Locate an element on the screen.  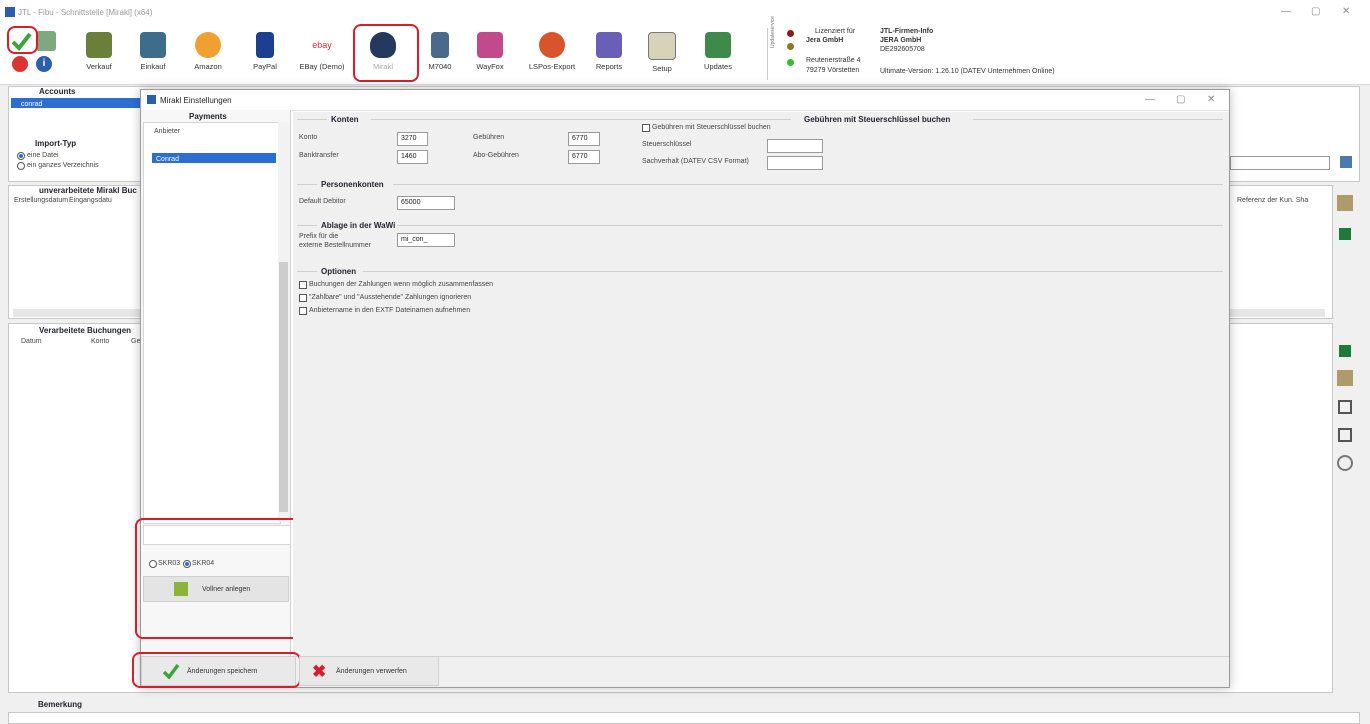
toolbar-updates: Updates is located at coordinates (718, 54).